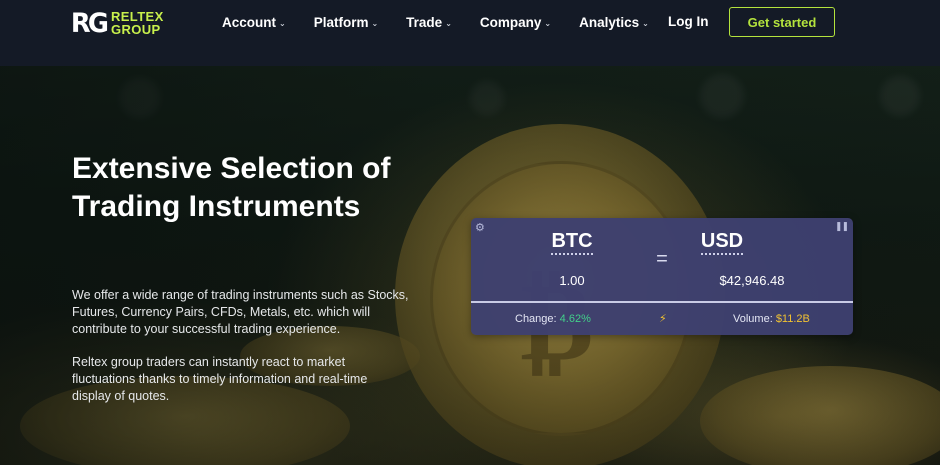 The width and height of the screenshot is (940, 465). I want to click on brand-logo: RG RELTEX GROUP, so click(117, 23).